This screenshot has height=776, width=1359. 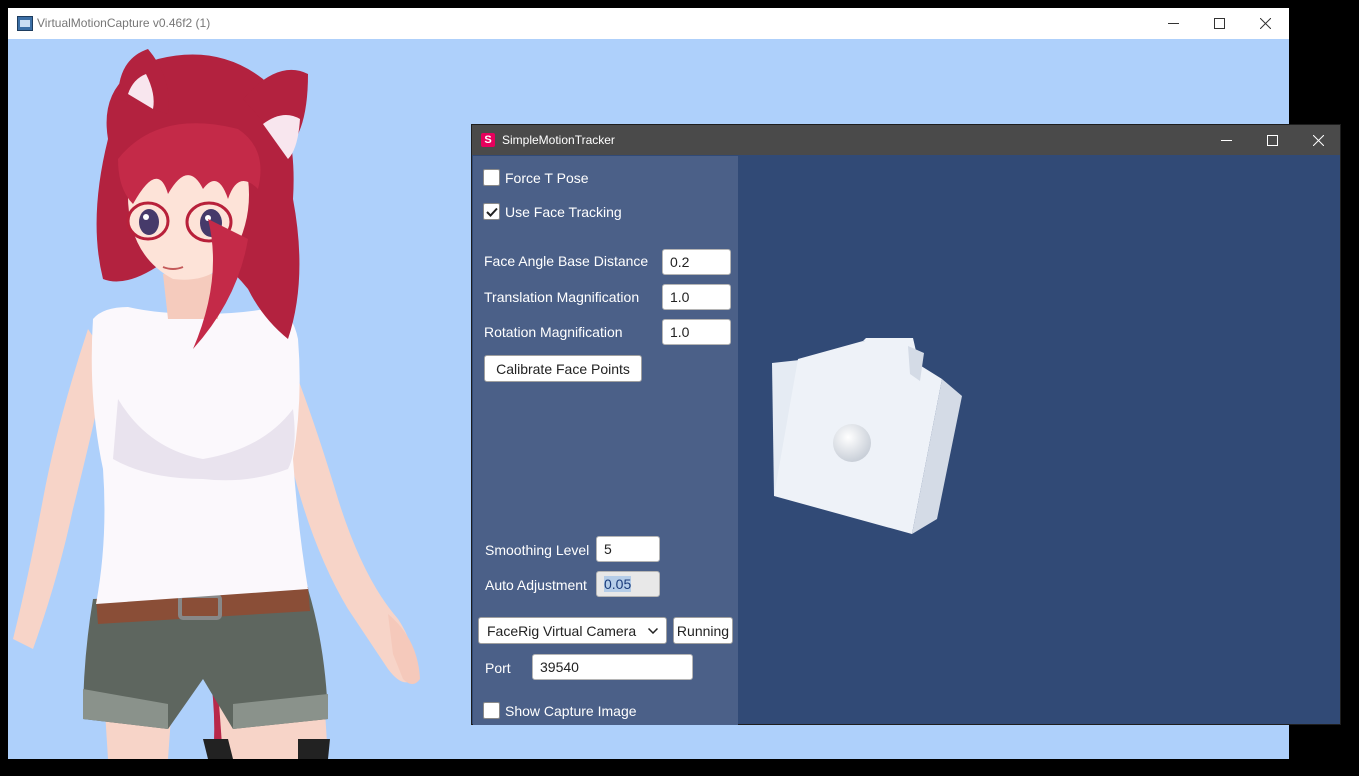 I want to click on camera-select: FaceRig Virtual Camera, so click(x=572, y=630).